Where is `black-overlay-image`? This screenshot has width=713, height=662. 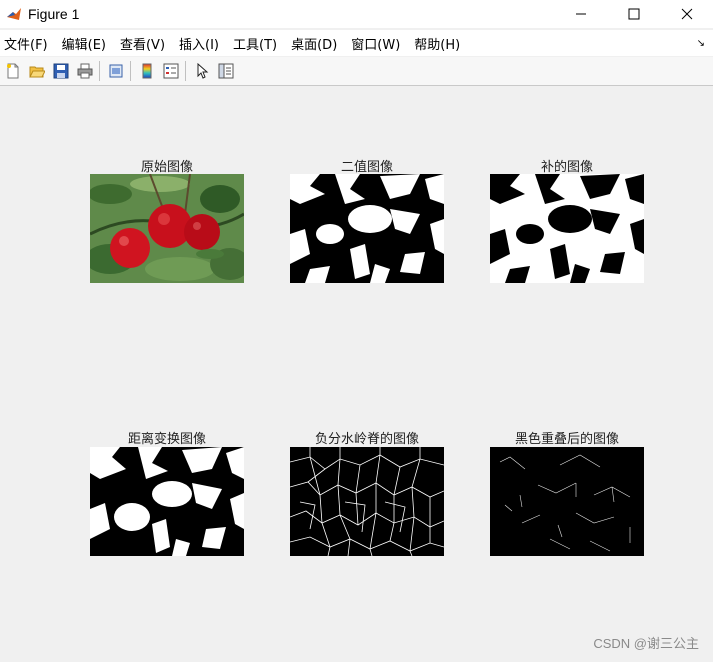 black-overlay-image is located at coordinates (567, 501).